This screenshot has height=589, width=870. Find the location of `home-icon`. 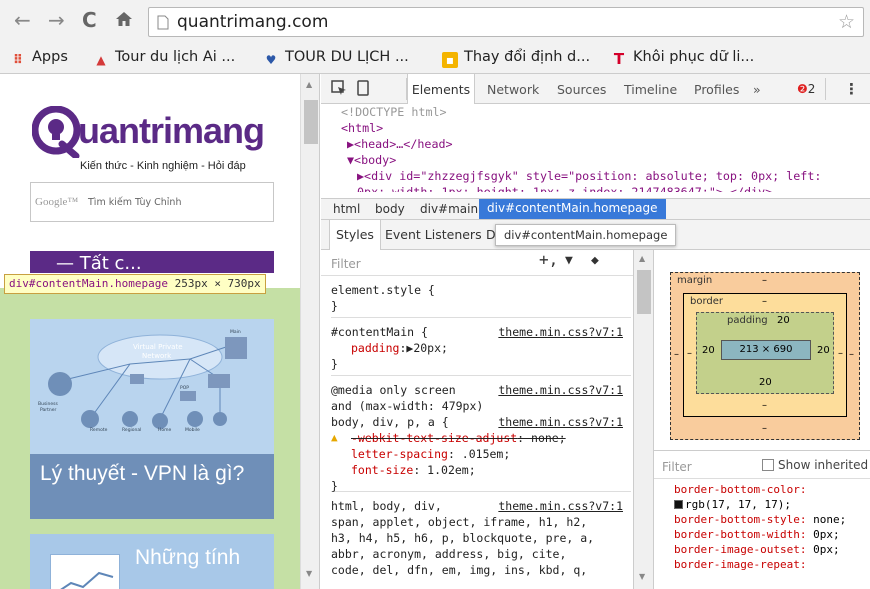

home-icon is located at coordinates (124, 21).